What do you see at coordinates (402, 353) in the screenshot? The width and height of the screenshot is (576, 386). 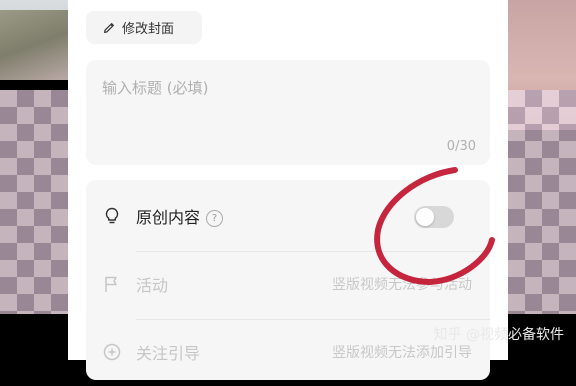 I see `follow-guide-status: 竖版视频无法添加引导` at bounding box center [402, 353].